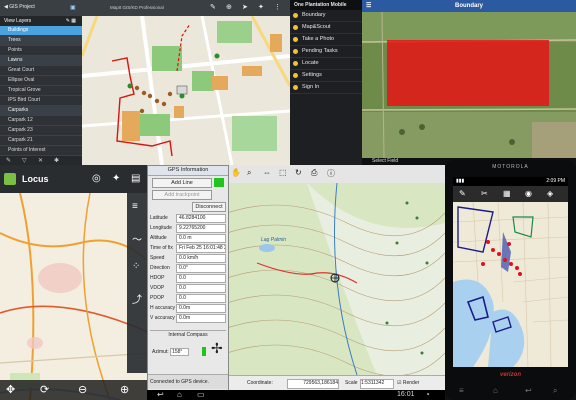 The width and height of the screenshot is (576, 400). What do you see at coordinates (201, 268) in the screenshot?
I see `gps-field-value: 0.0°` at bounding box center [201, 268].